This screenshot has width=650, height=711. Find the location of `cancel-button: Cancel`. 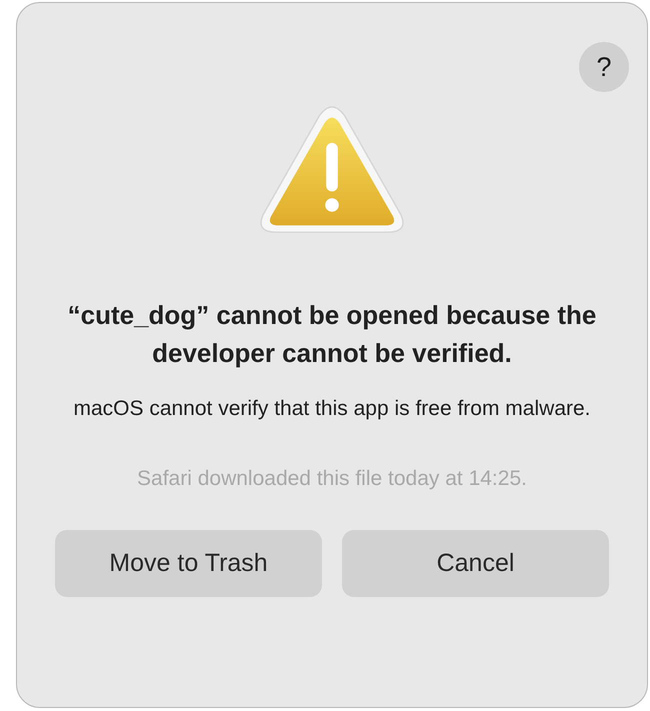

cancel-button: Cancel is located at coordinates (475, 563).